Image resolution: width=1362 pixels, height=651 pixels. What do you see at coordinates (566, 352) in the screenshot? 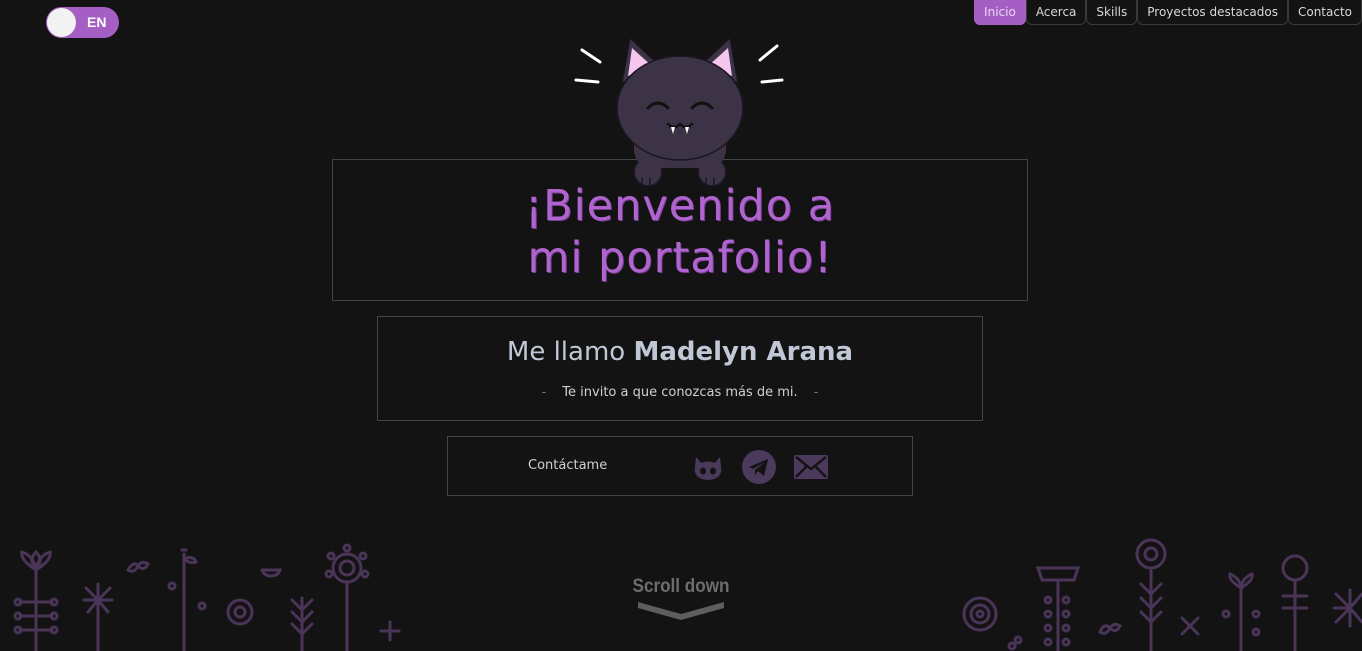
I see `intro-prefix: Me llamo` at bounding box center [566, 352].